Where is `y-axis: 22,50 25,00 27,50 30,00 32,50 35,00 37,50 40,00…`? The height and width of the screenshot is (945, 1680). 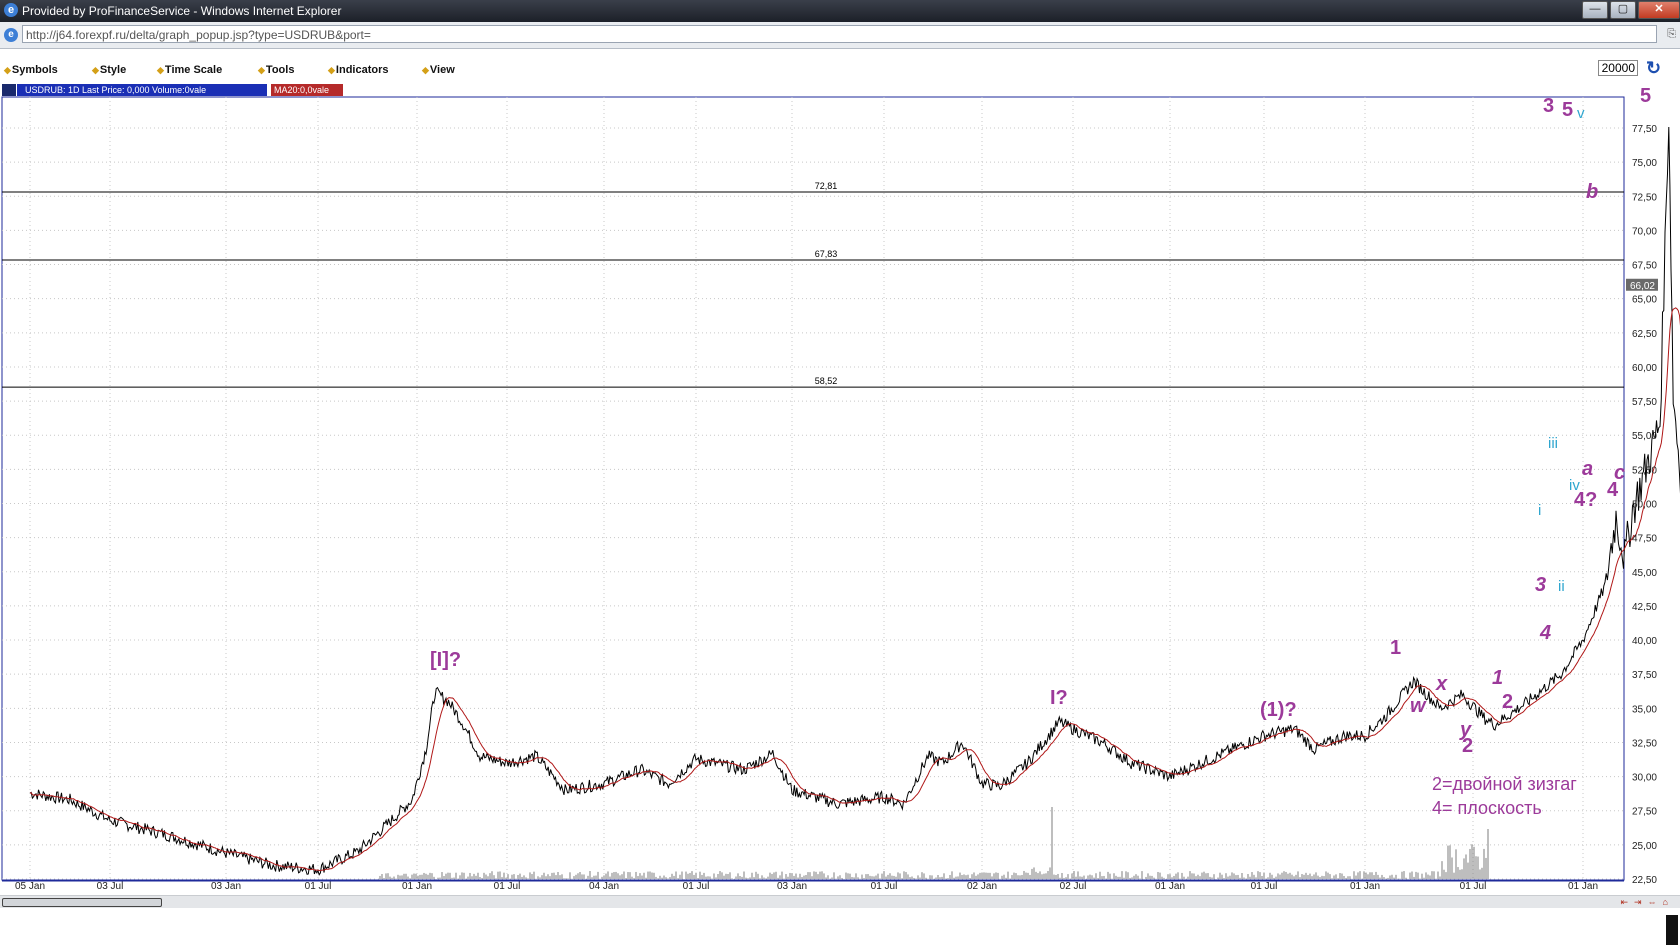
y-axis: 22,50 25,00 27,50 30,00 32,50 35,00 37,50 40,00… is located at coordinates (1642, 505).